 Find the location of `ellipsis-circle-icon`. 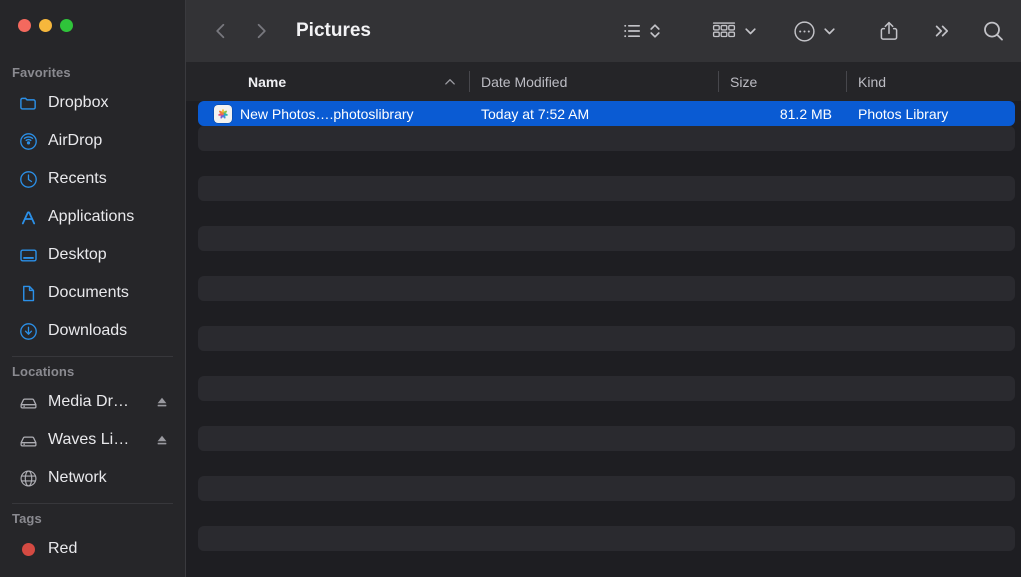

ellipsis-circle-icon is located at coordinates (804, 31).